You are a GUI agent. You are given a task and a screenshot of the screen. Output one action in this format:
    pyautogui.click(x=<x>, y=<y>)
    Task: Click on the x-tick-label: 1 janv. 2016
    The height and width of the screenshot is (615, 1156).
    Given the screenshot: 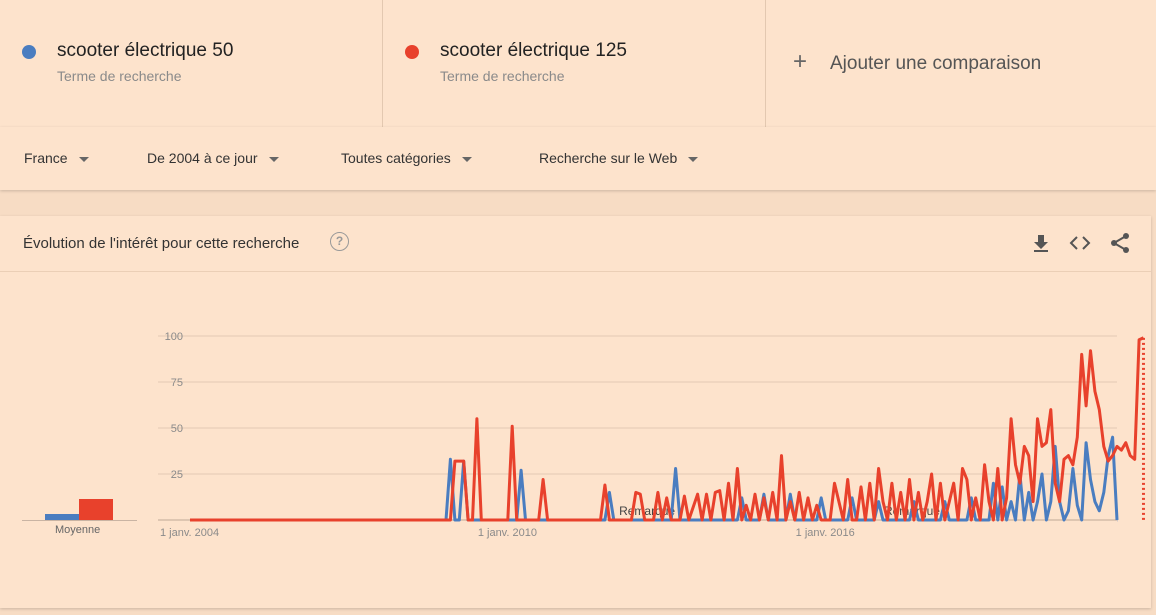 What is the action you would take?
    pyautogui.click(x=825, y=533)
    